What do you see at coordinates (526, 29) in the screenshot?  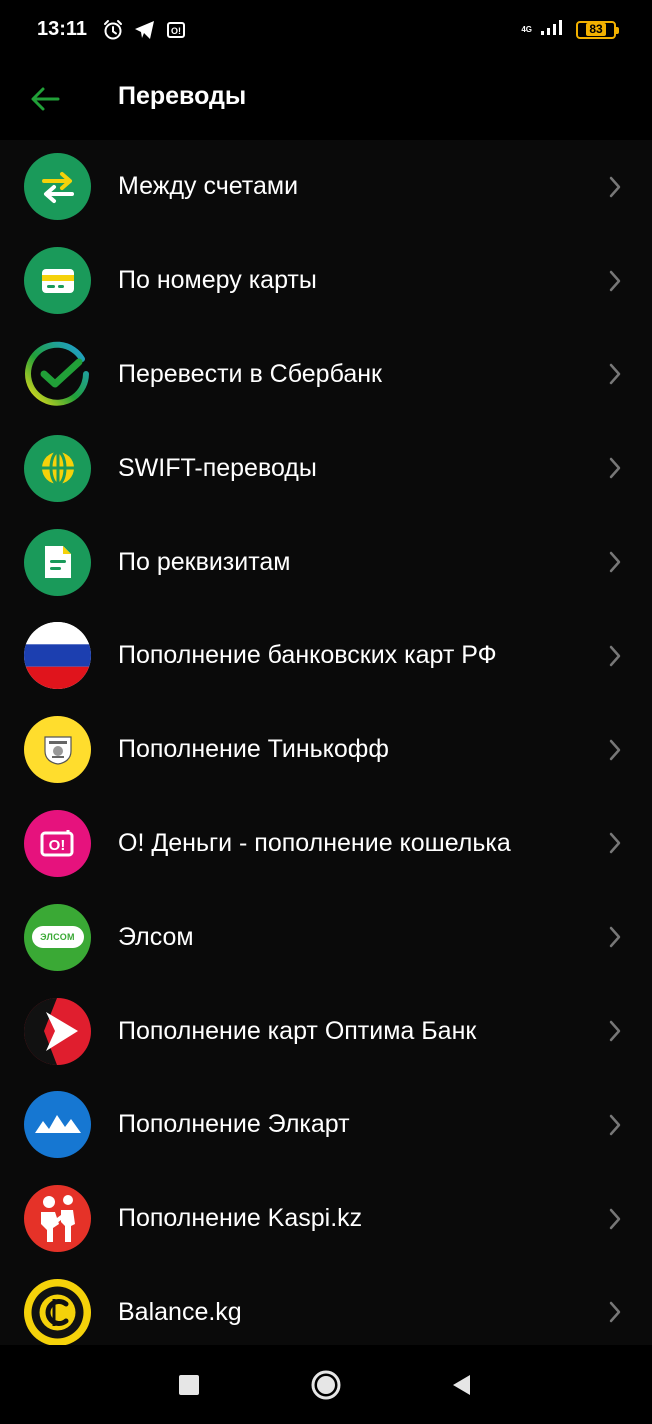 I see `network-label: 4G` at bounding box center [526, 29].